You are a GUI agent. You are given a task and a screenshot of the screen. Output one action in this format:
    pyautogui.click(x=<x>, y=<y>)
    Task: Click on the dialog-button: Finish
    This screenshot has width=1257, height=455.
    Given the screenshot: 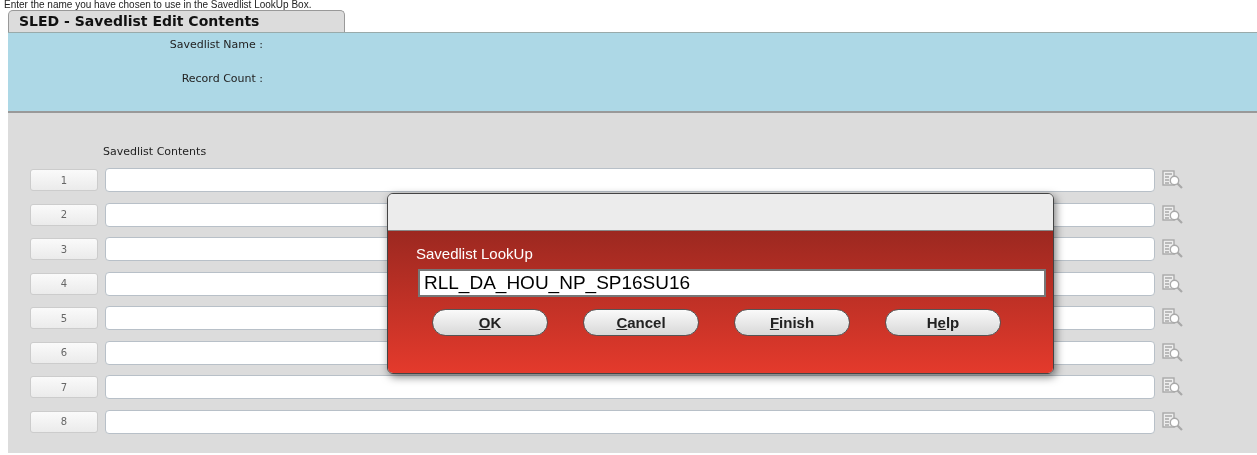 What is the action you would take?
    pyautogui.click(x=792, y=322)
    